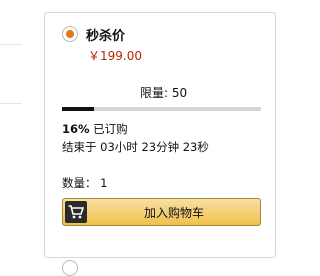  I want to click on left-divider-top, so click(11, 44).